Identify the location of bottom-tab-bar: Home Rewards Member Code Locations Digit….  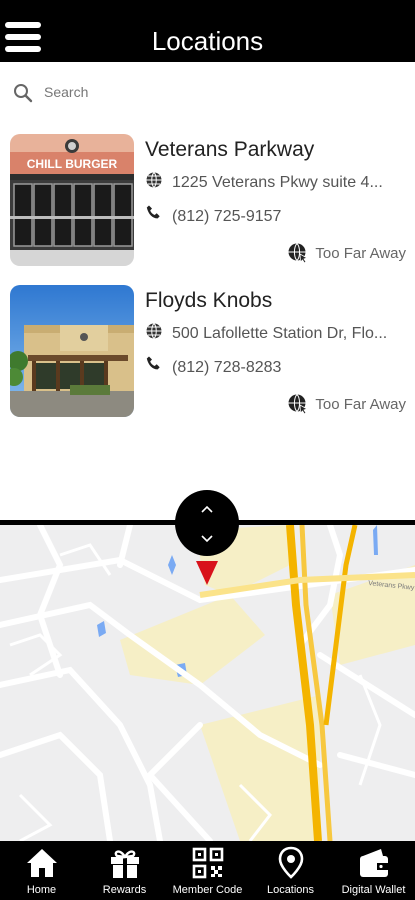
(207, 870).